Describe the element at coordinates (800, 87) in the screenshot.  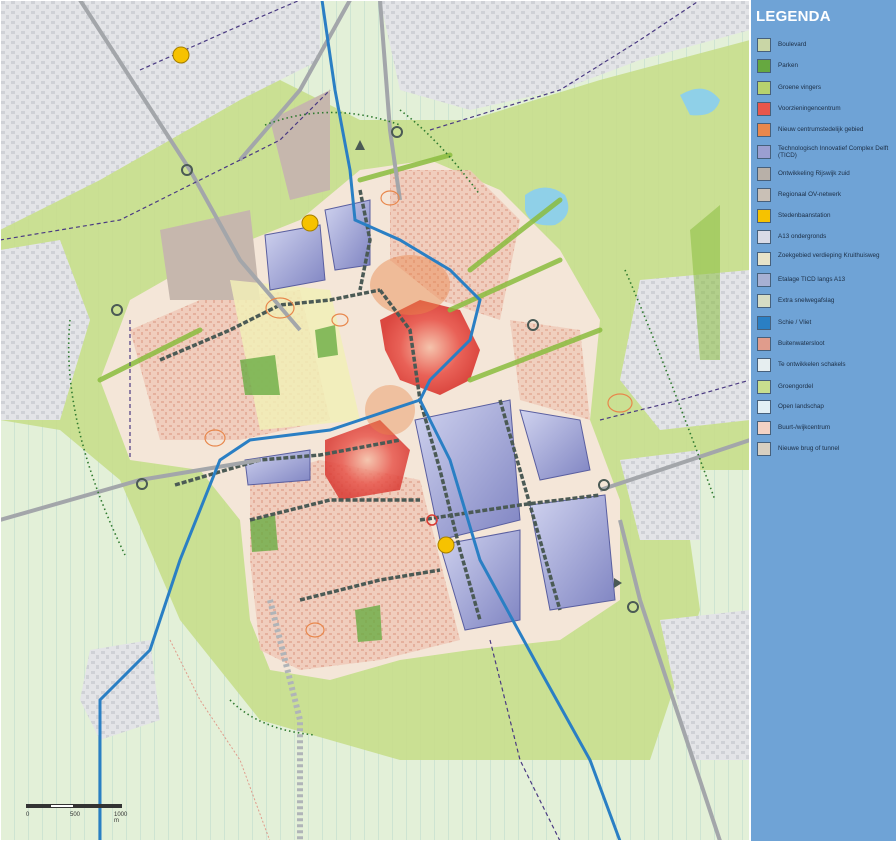
I see `legend-item-label: Groene vingers` at that location.